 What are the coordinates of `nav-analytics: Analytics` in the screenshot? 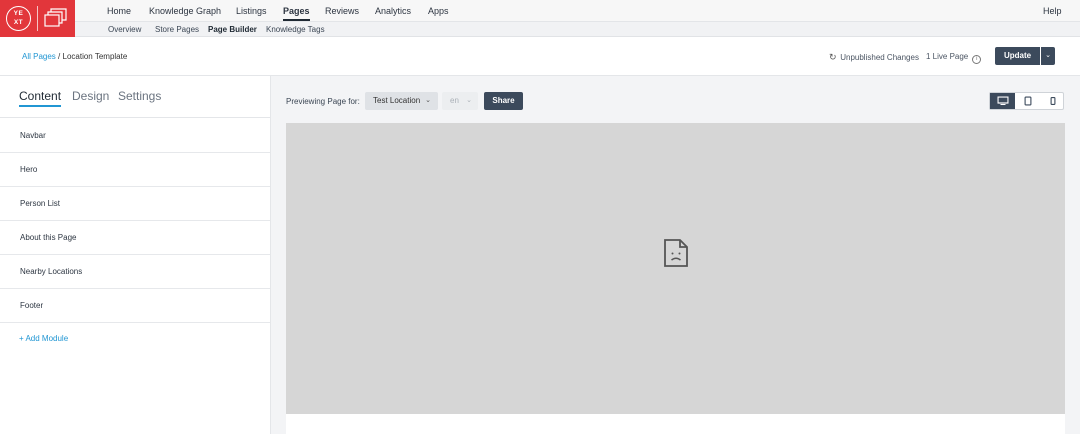 It's located at (393, 11).